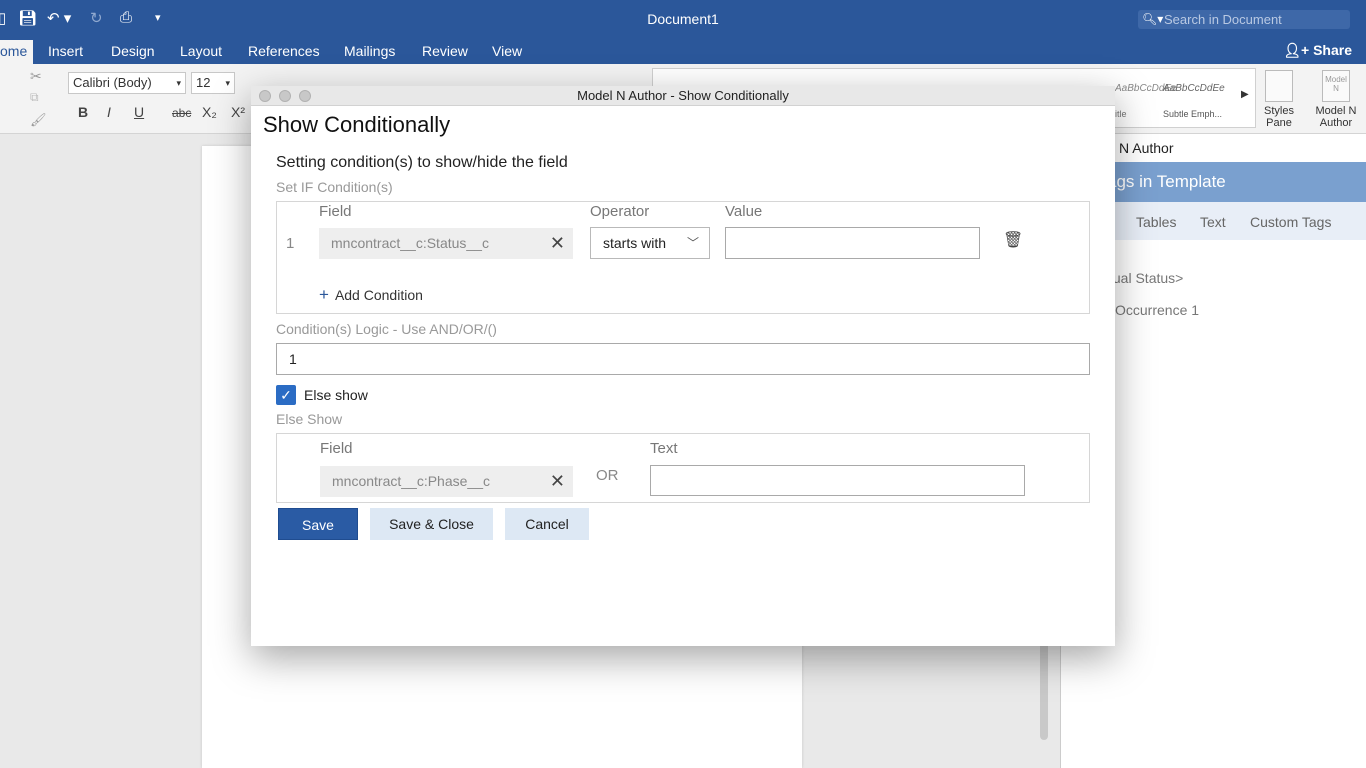 Image resolution: width=1366 pixels, height=768 pixels. What do you see at coordinates (357, 124) in the screenshot?
I see `dialog-heading: Show Conditionally` at bounding box center [357, 124].